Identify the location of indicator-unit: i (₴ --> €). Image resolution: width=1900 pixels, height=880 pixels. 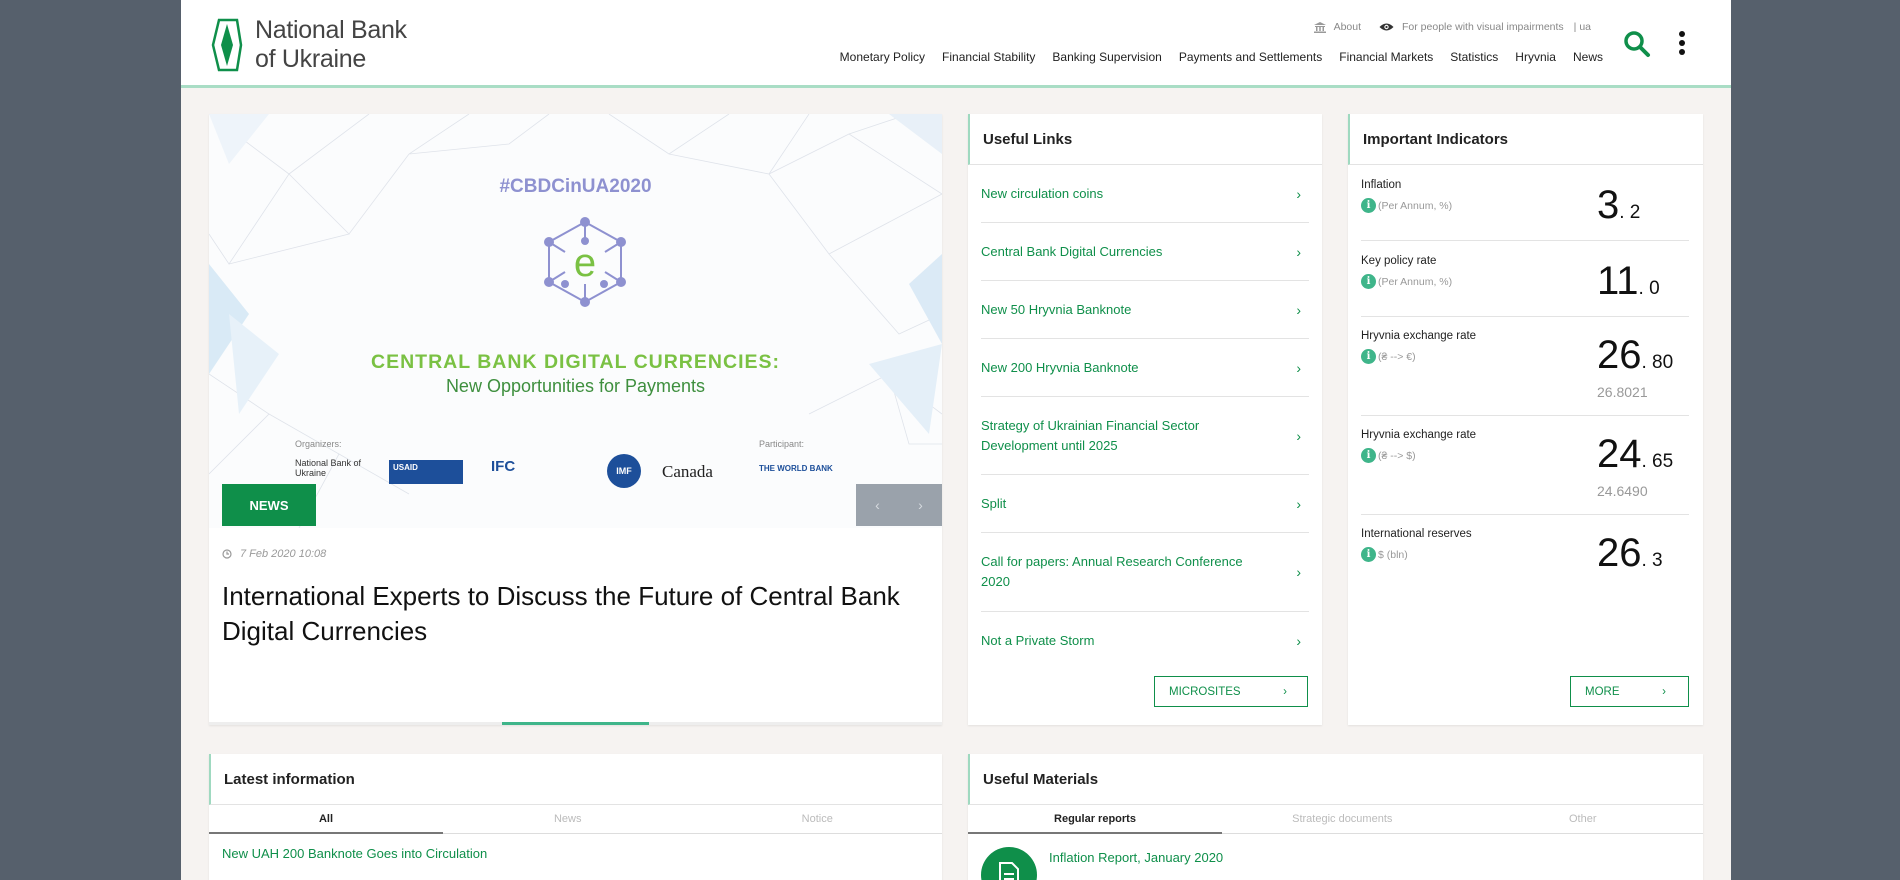
(1388, 356).